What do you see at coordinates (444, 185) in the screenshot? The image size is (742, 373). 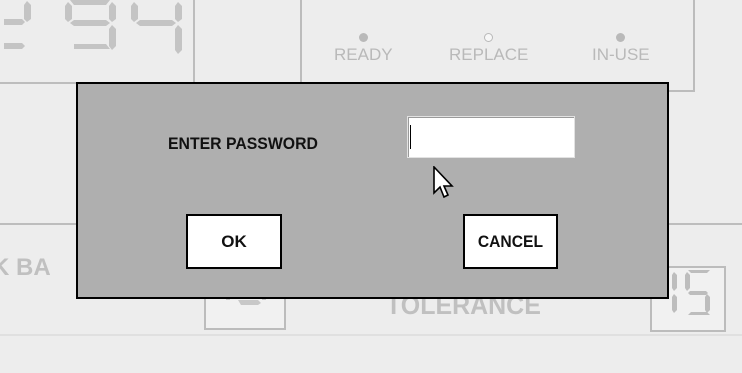 I see `mouse-pointer-icon` at bounding box center [444, 185].